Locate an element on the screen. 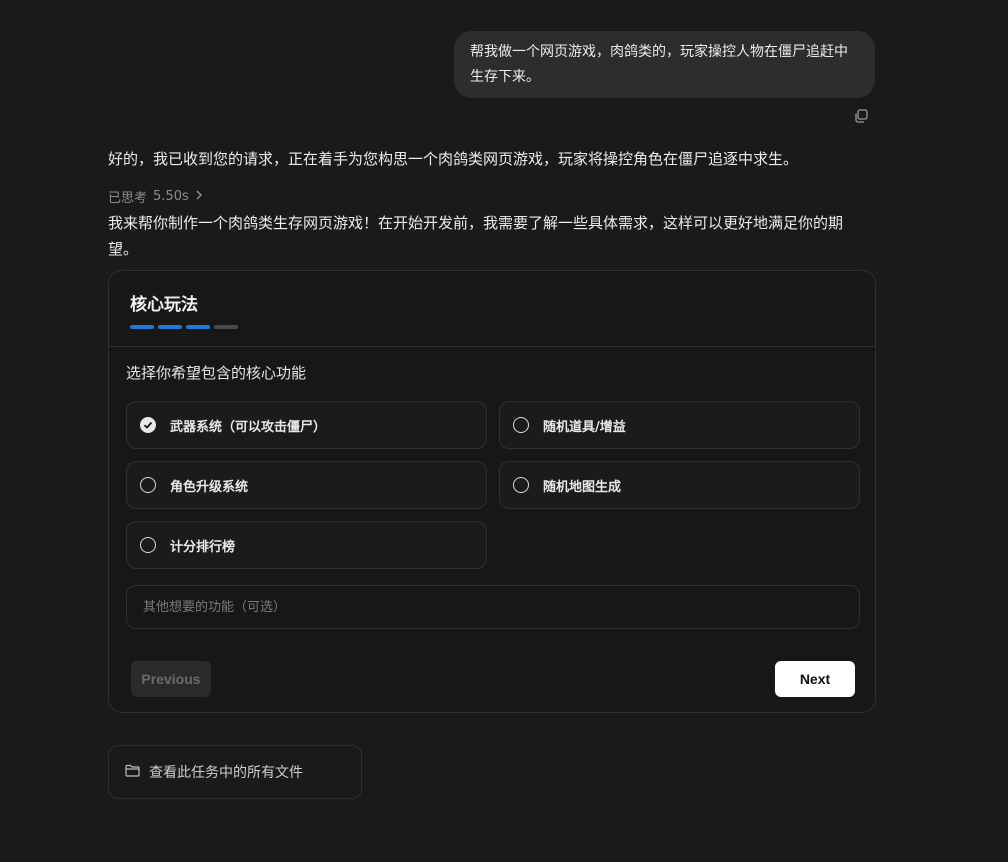 The width and height of the screenshot is (1008, 862). card-title: 核心玩法 is located at coordinates (164, 305).